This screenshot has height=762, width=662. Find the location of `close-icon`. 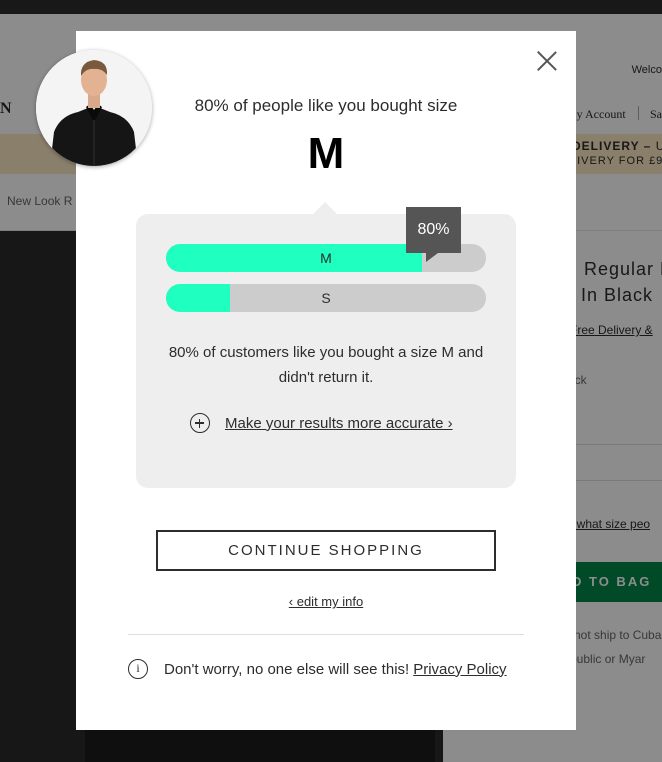

close-icon is located at coordinates (547, 61).